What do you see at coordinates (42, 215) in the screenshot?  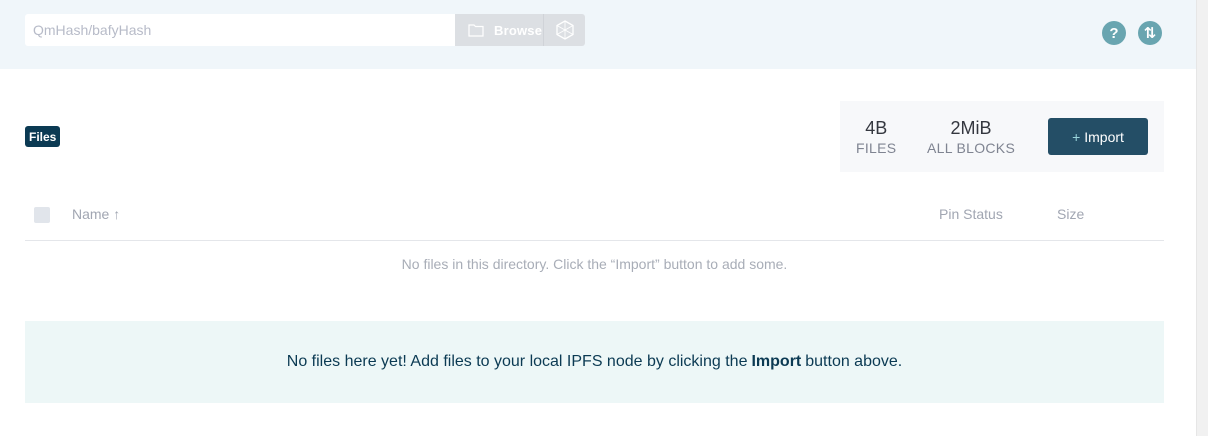 I see `select-all-checkbox` at bounding box center [42, 215].